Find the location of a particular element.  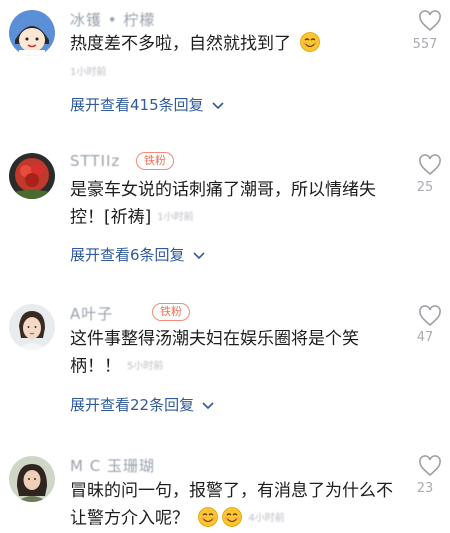

expand-replies-link: 展开查看415条回复 is located at coordinates (147, 104).